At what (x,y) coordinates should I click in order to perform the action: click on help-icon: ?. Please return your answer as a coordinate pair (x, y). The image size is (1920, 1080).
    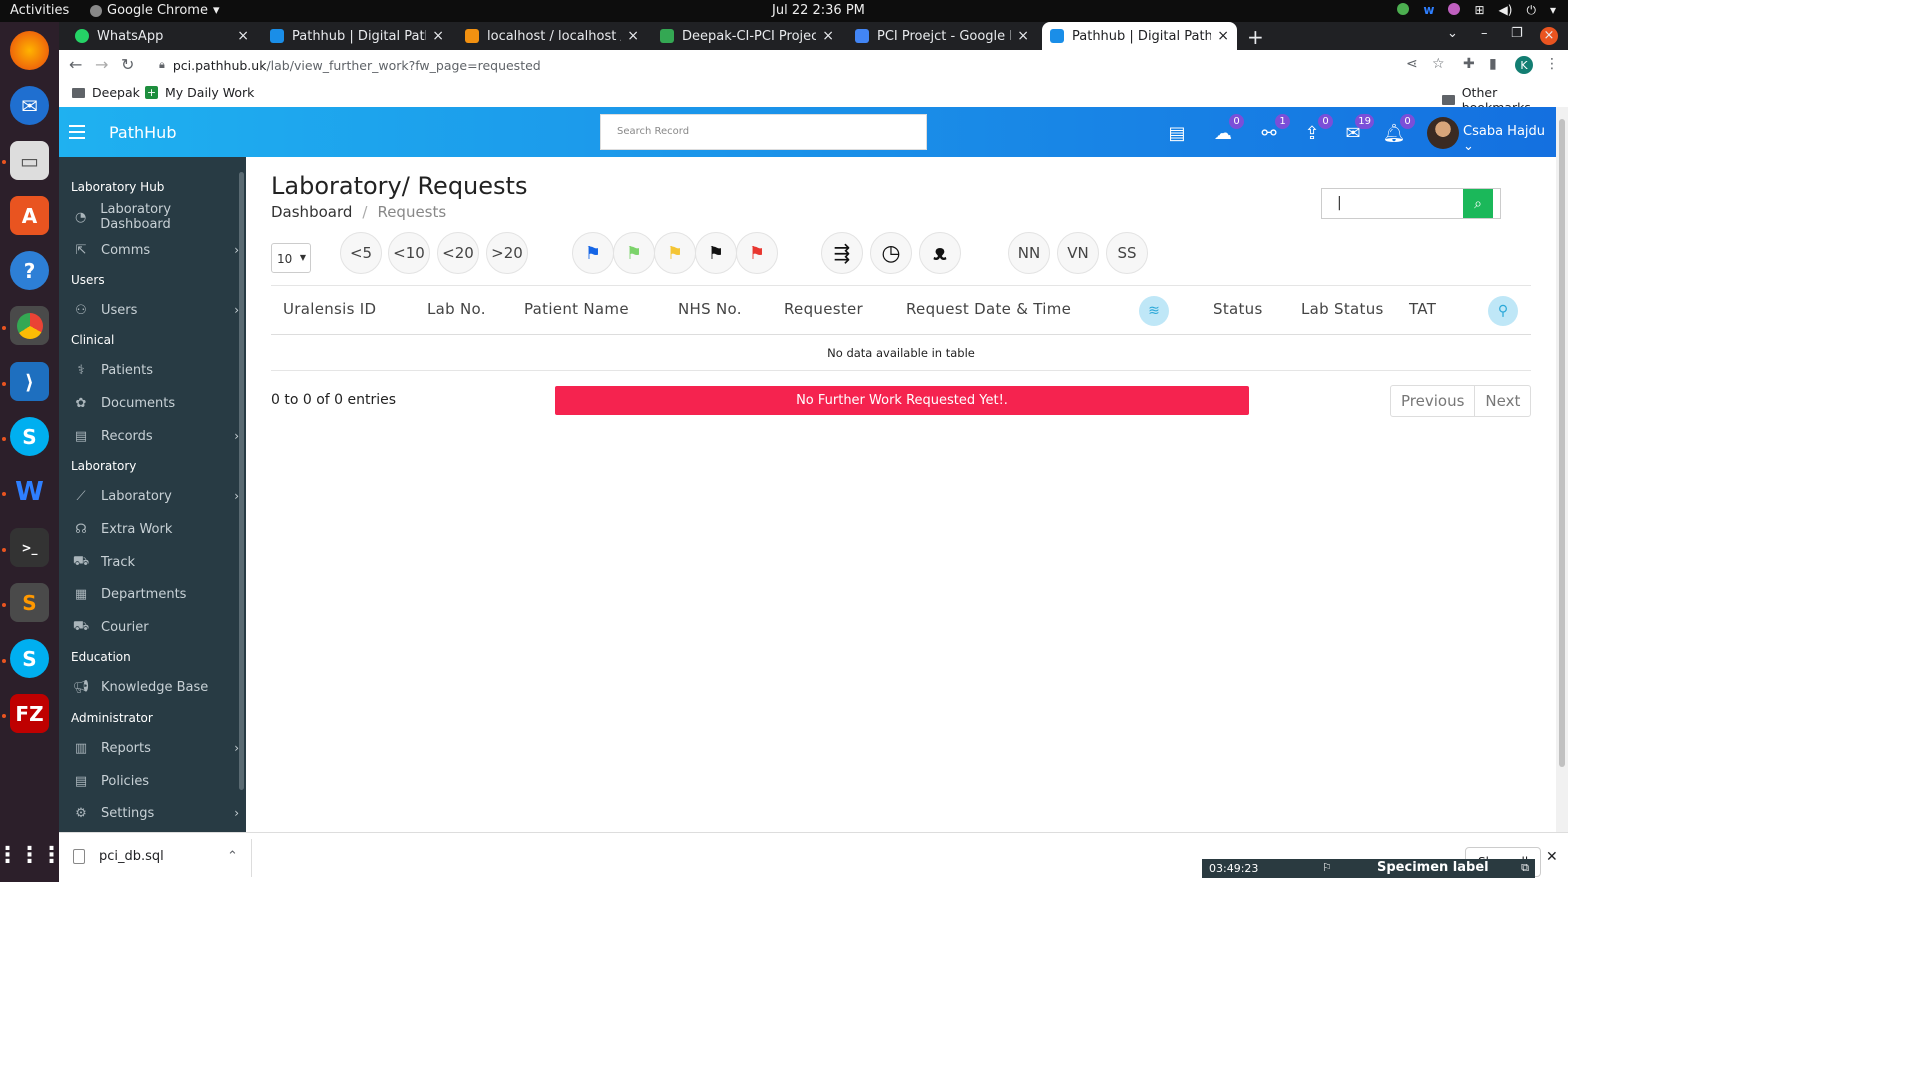
    Looking at the image, I should click on (29, 270).